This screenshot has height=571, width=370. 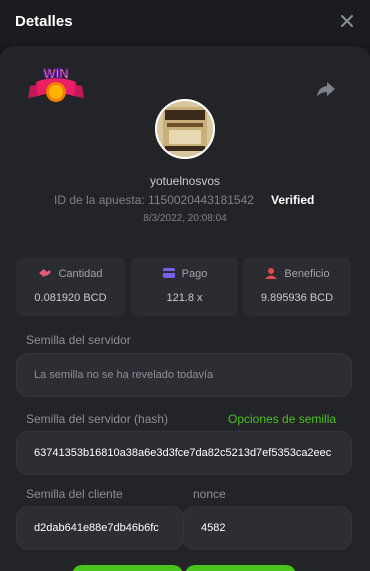 What do you see at coordinates (185, 181) in the screenshot?
I see `username: yotuelnosvos` at bounding box center [185, 181].